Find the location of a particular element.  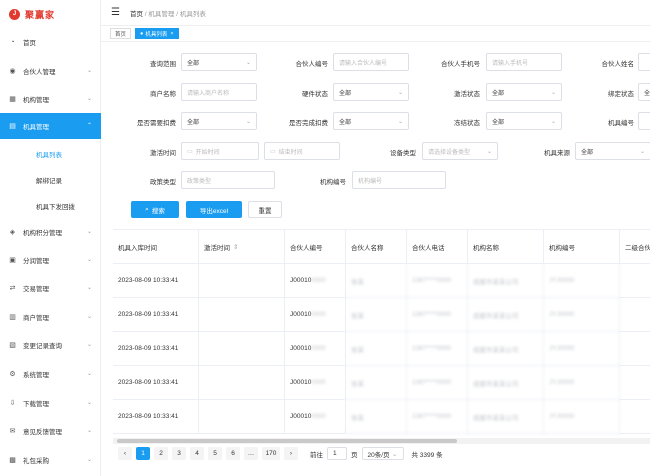

merchant-name-input: 请输入商户名称 is located at coordinates (219, 92).